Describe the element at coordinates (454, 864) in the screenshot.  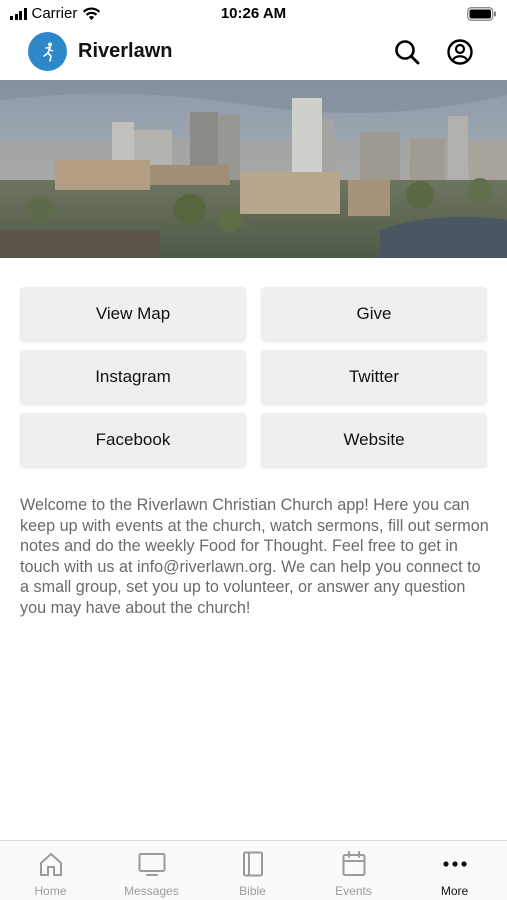
I see `ellipsis-icon` at that location.